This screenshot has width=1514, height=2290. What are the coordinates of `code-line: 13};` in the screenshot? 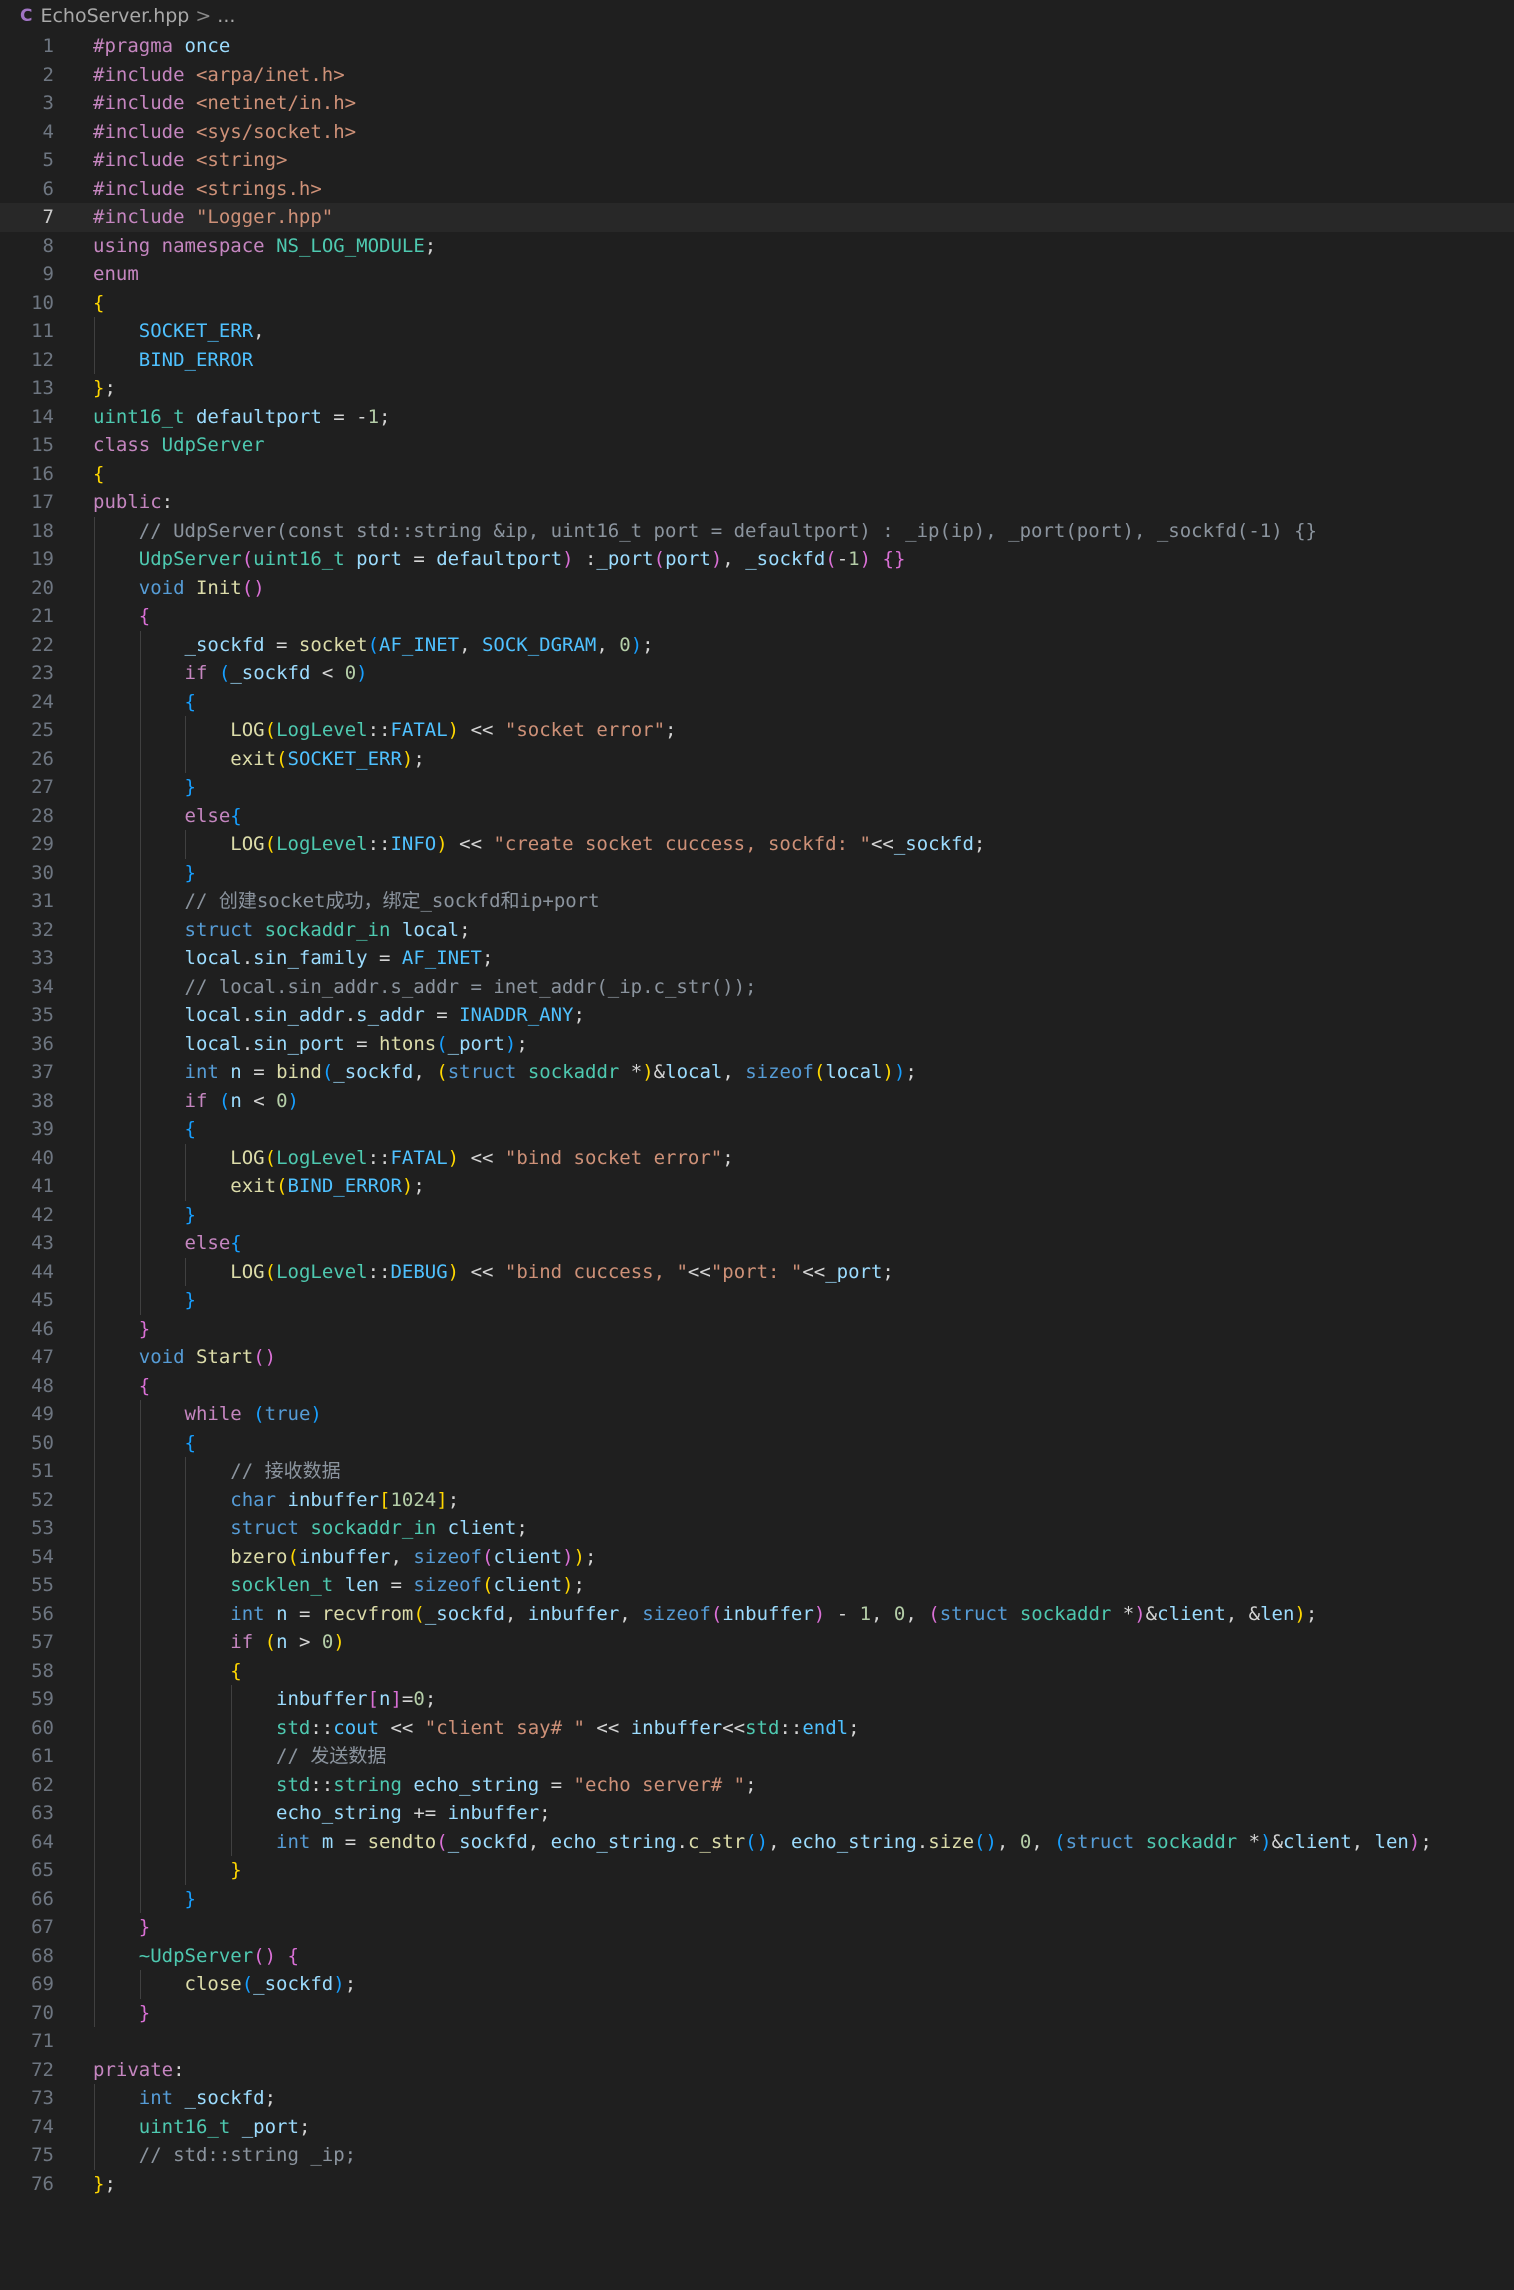 It's located at (757, 388).